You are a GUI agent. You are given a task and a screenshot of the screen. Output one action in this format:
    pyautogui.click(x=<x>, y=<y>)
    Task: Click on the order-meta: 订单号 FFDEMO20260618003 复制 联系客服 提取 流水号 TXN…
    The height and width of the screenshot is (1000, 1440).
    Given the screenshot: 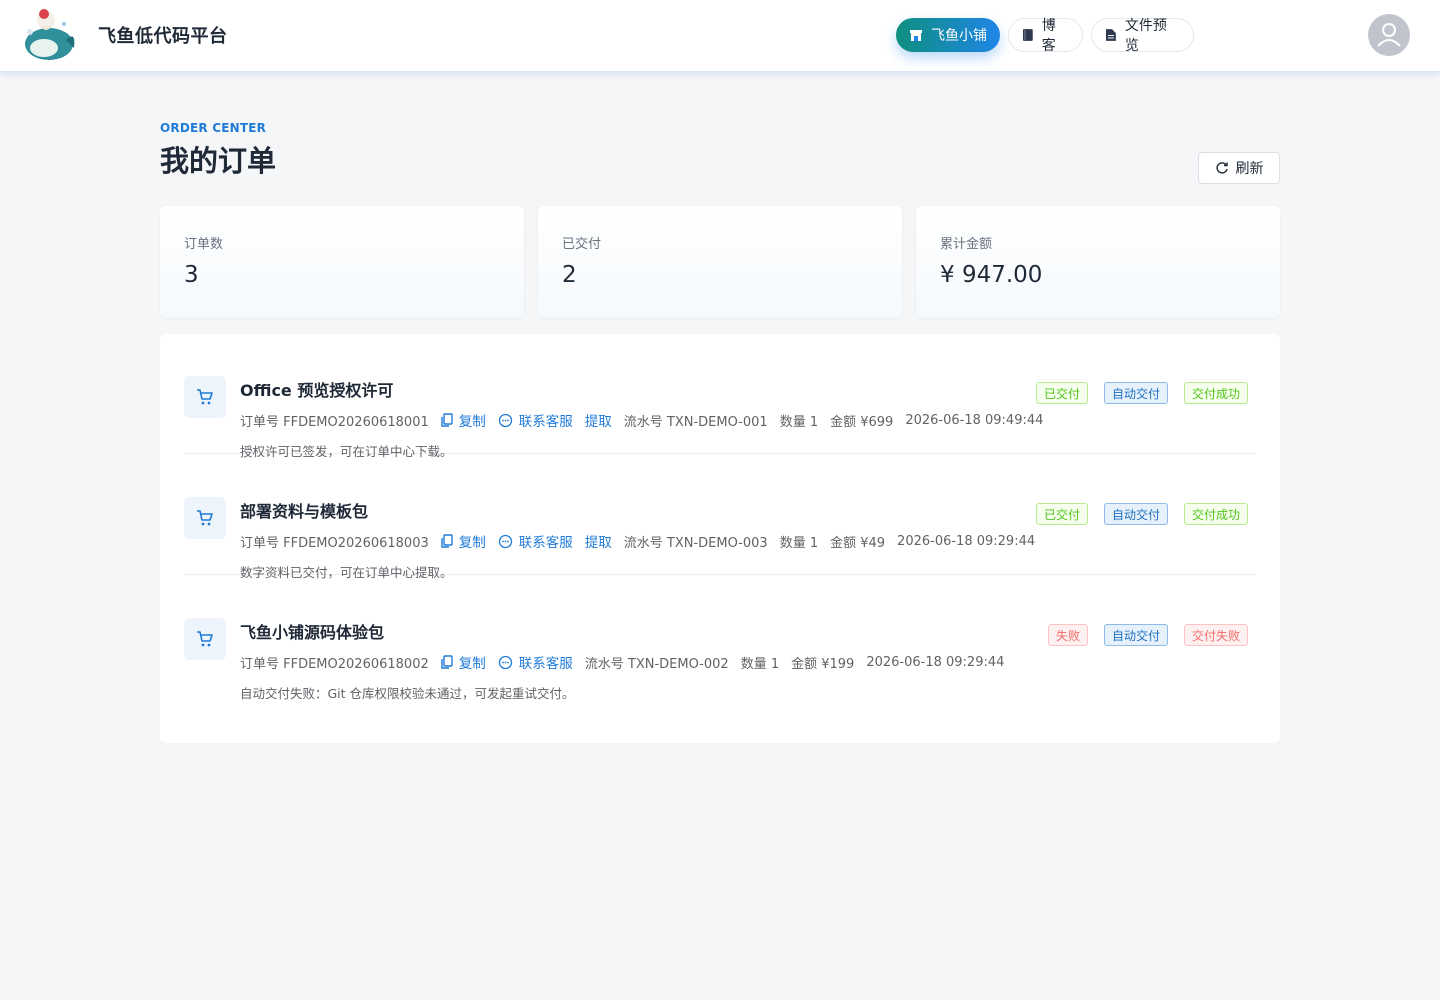 What is the action you would take?
    pyautogui.click(x=643, y=541)
    